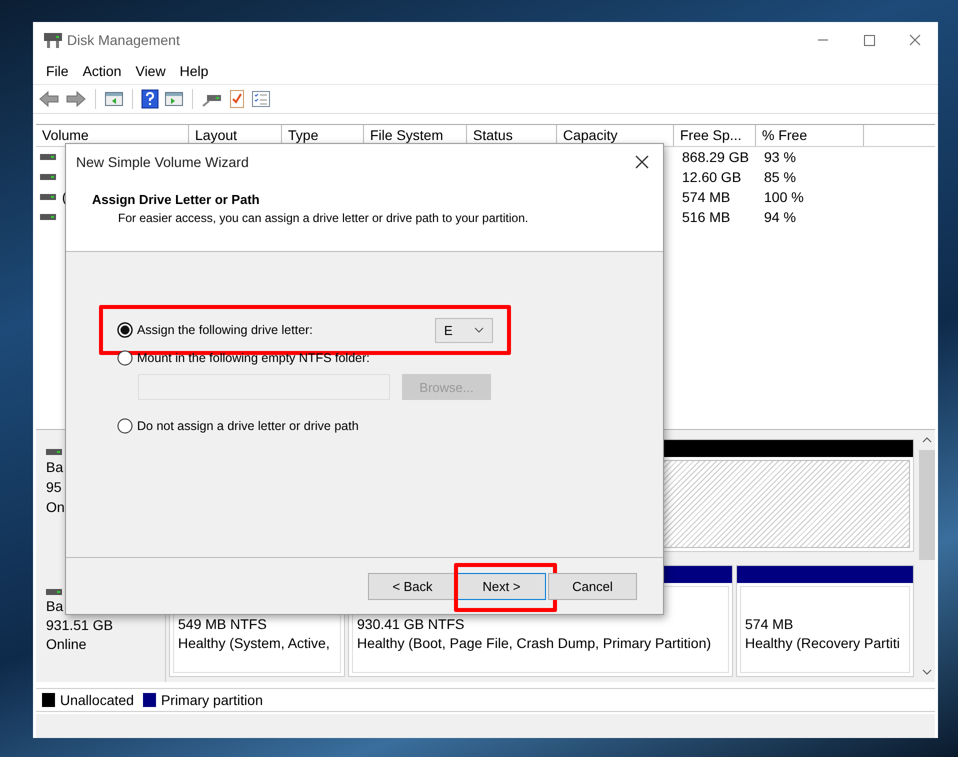 The image size is (958, 757). Describe the element at coordinates (769, 624) in the screenshot. I see `partition-size: 574 MB` at that location.